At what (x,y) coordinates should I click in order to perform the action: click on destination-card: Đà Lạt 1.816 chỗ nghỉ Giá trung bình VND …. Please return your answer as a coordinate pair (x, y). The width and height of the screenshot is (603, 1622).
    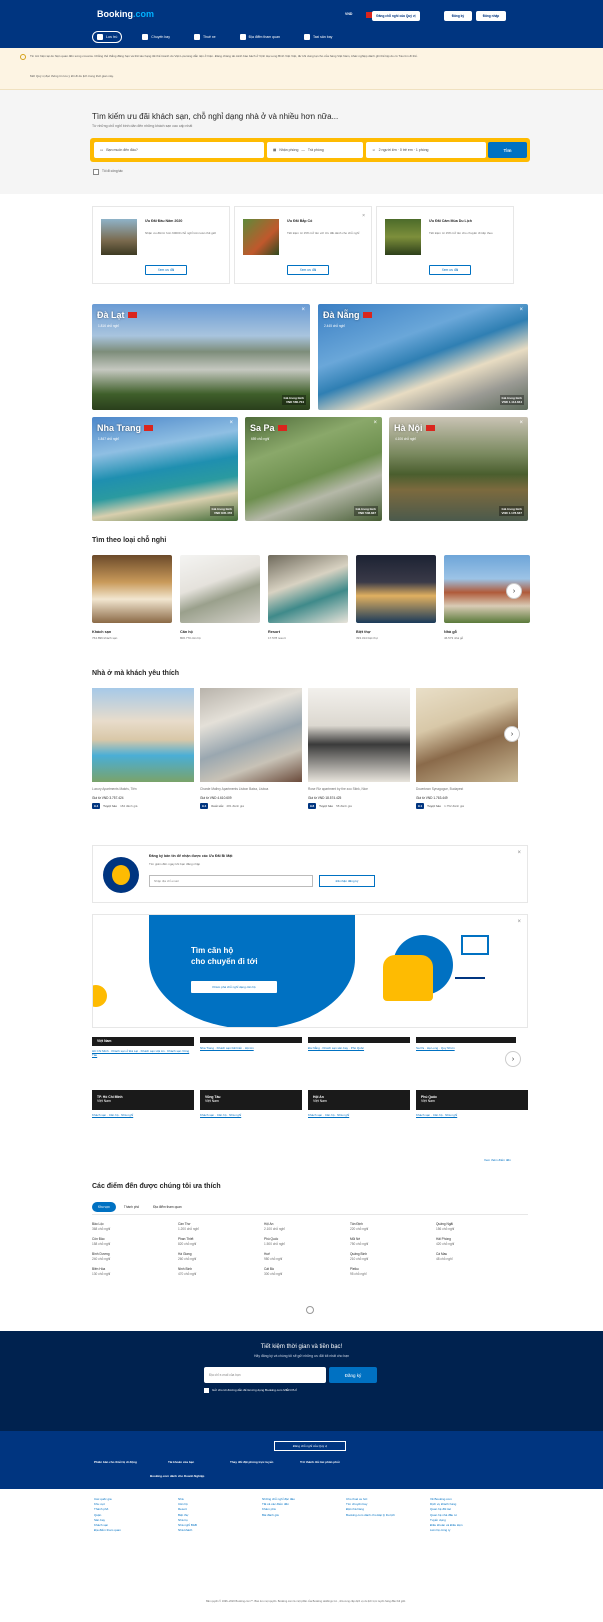
    Looking at the image, I should click on (201, 357).